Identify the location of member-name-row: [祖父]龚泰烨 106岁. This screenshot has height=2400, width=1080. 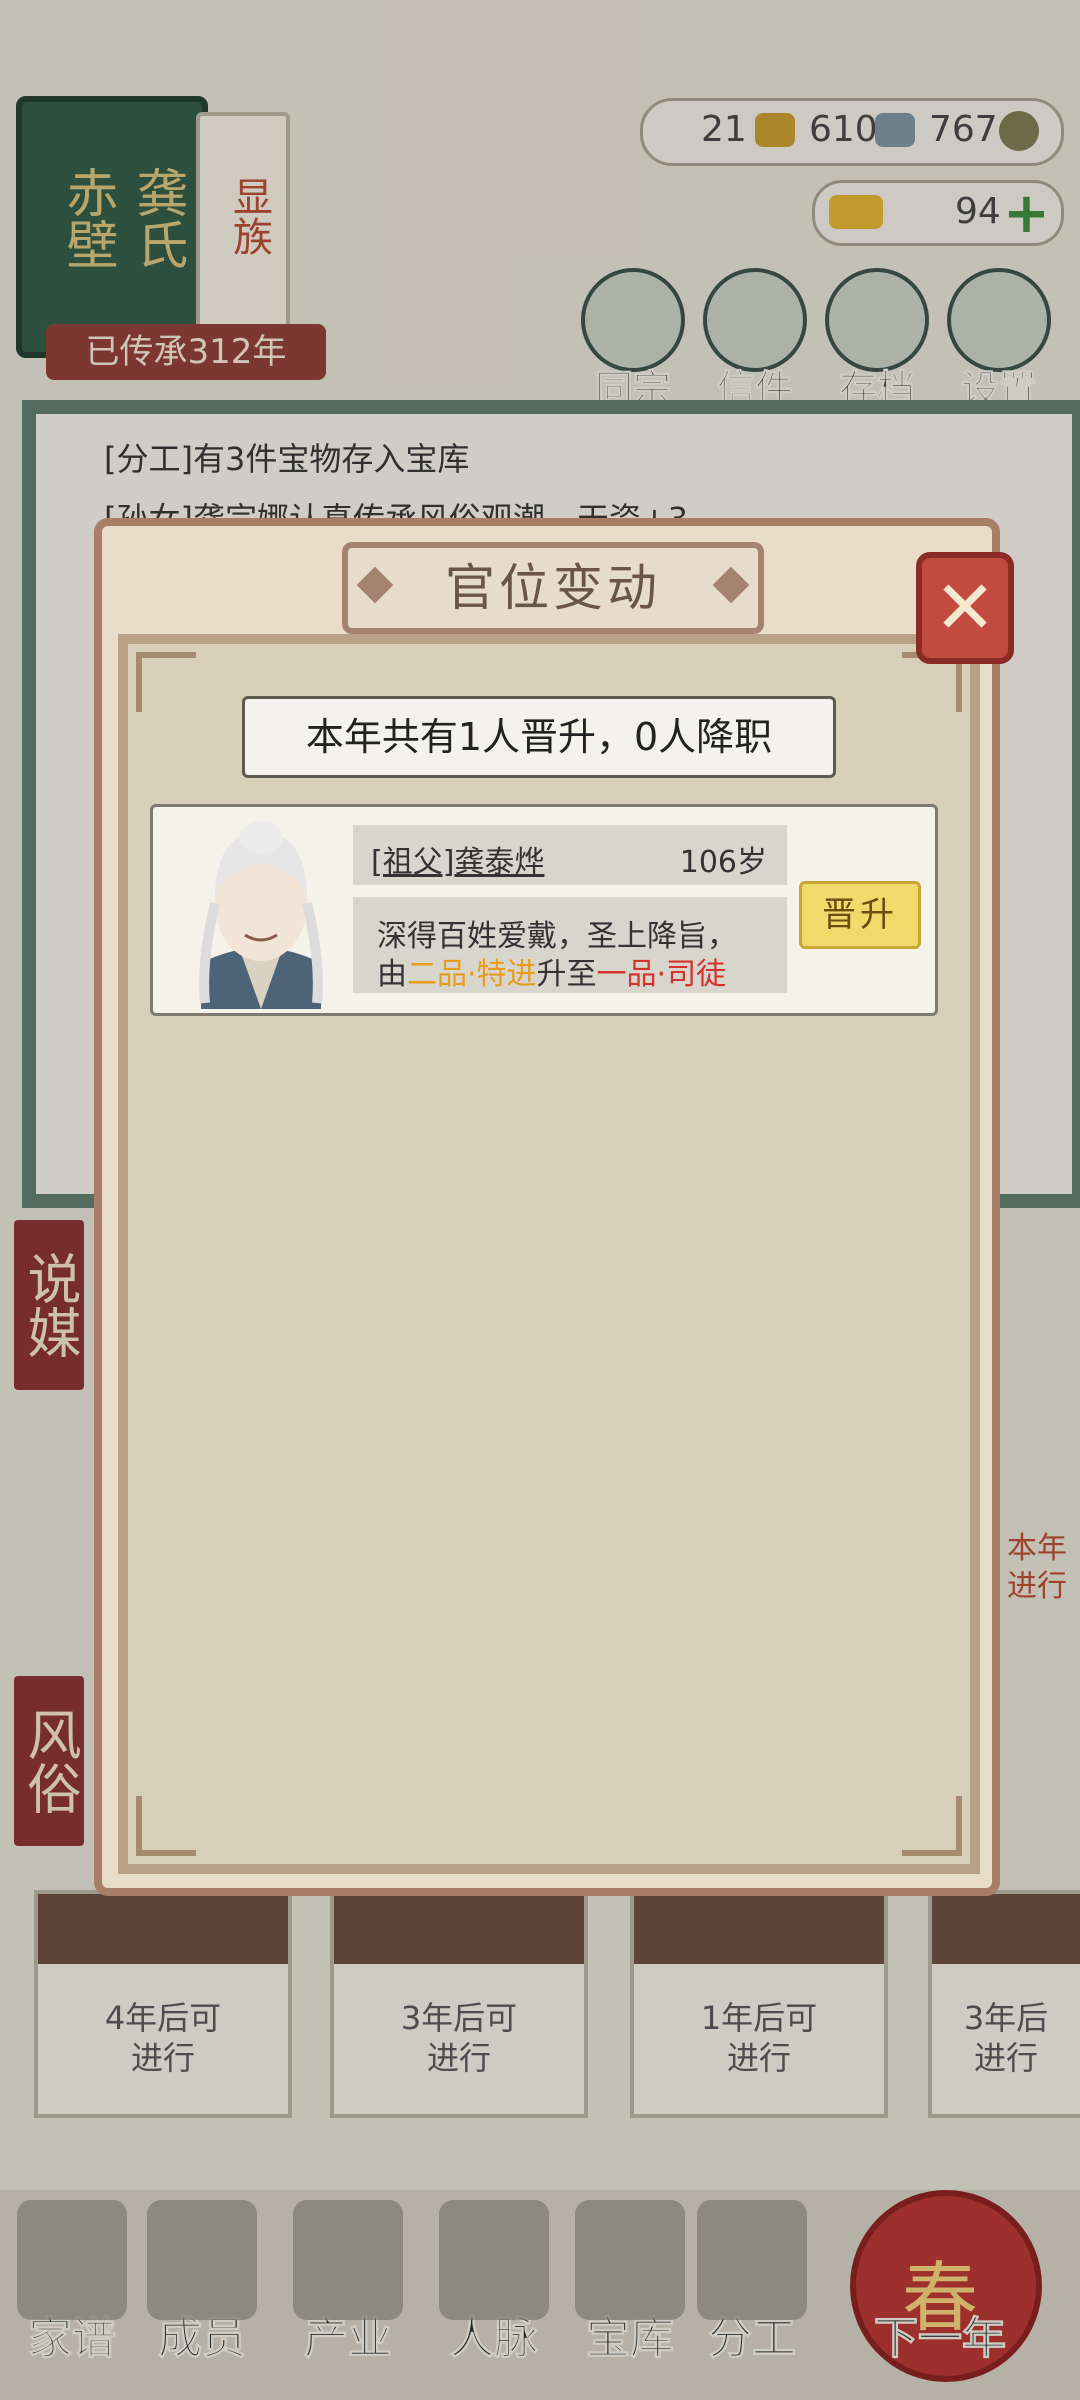
(570, 855).